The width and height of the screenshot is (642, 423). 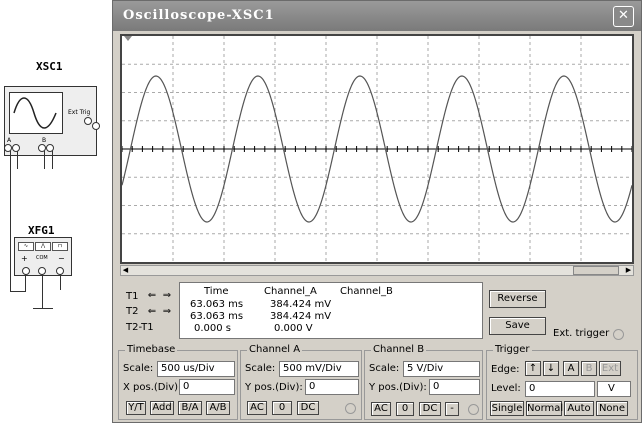 I want to click on trigger-level-field: 0, so click(x=560, y=389).